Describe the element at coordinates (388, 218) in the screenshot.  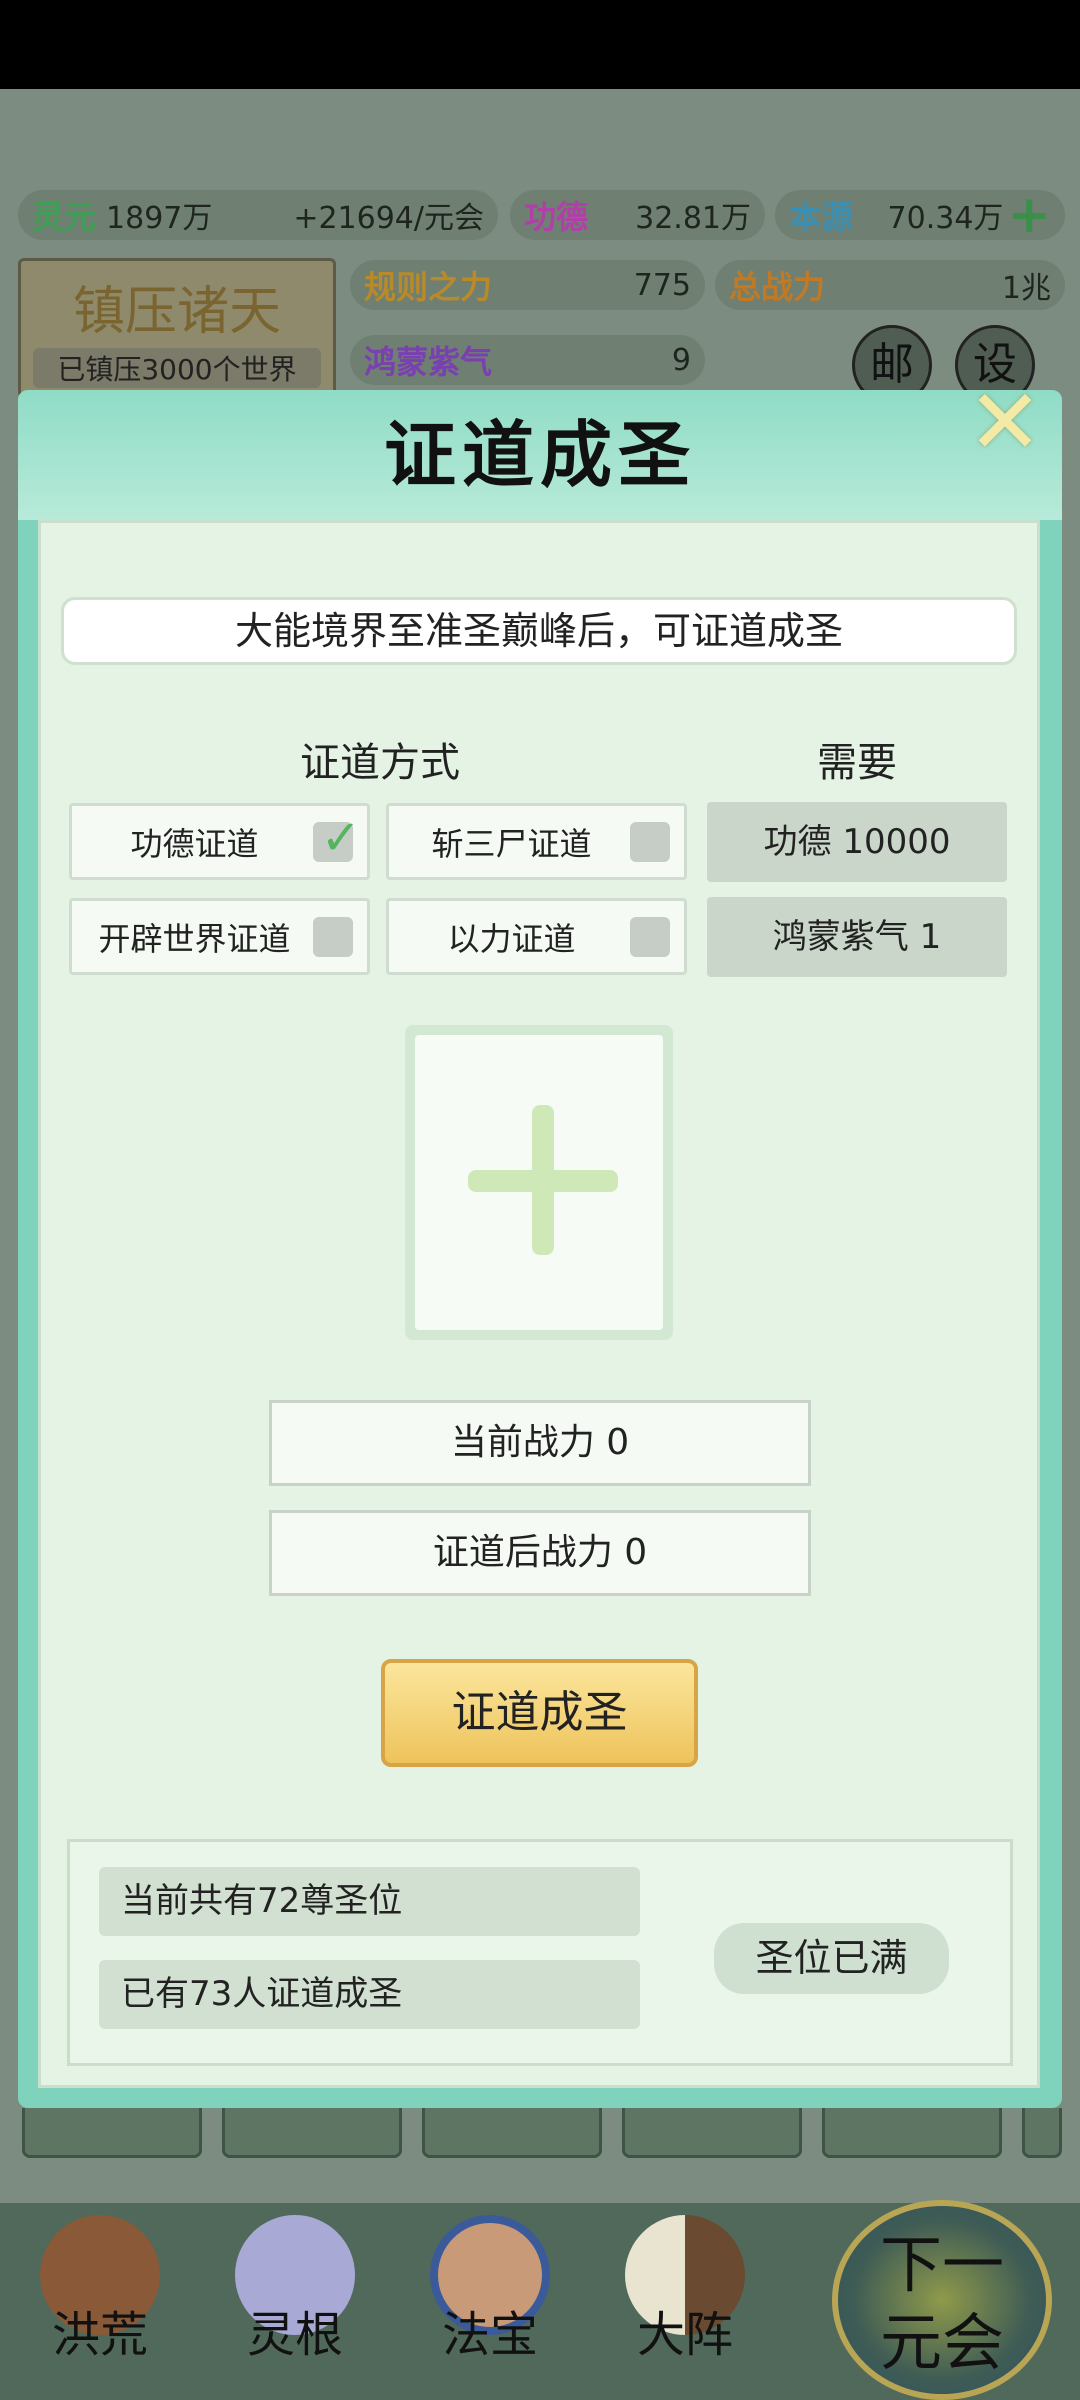
I see `lingyuan-rate: +21694/元会` at that location.